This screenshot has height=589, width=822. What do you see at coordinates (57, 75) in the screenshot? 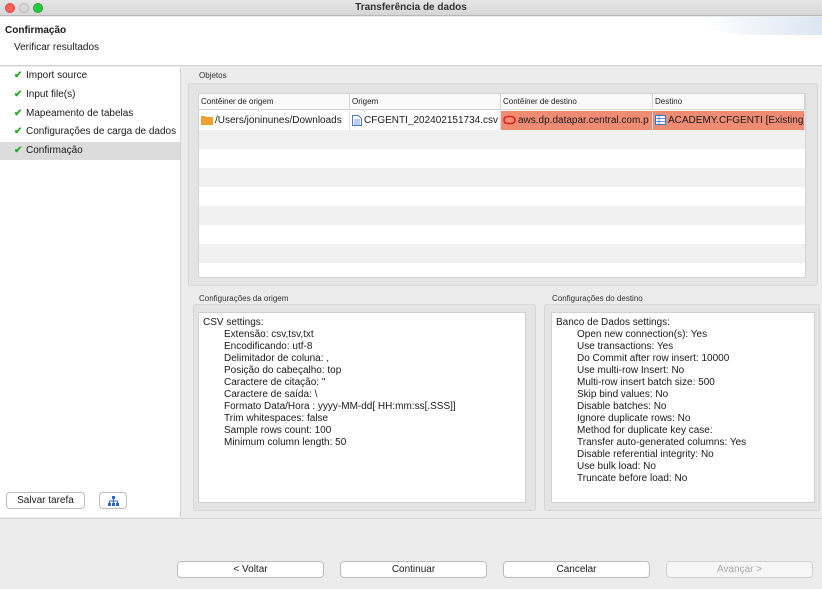
I see `step-label: Import source` at bounding box center [57, 75].